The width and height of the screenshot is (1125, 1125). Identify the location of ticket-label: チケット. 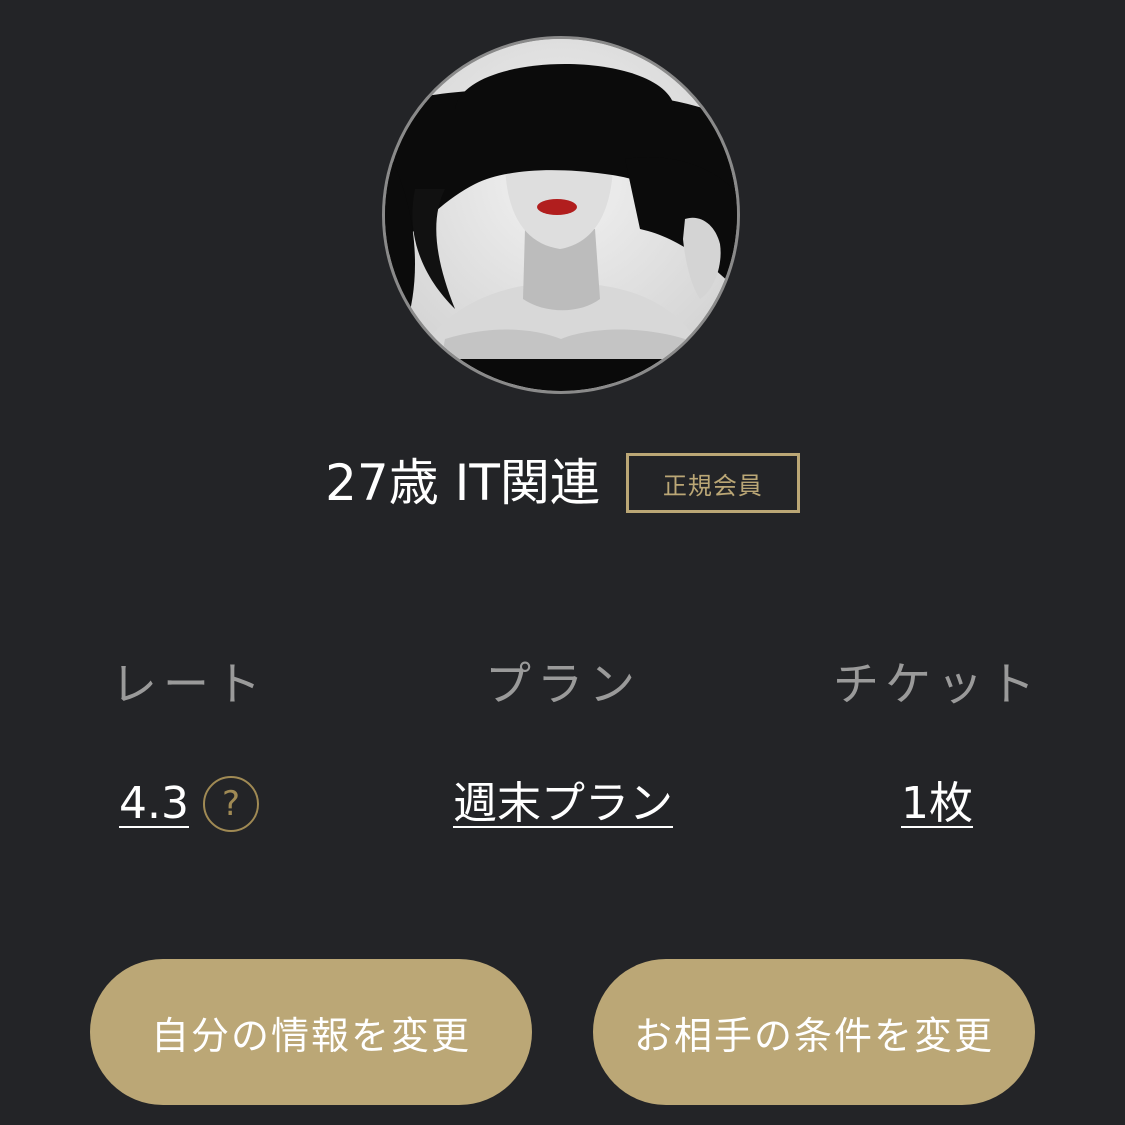
(937, 684).